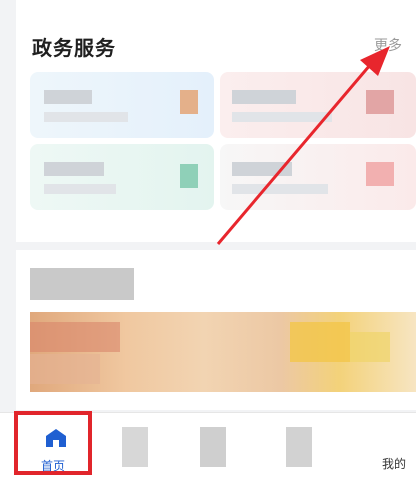 The image size is (416, 478). I want to click on tab-label: 我的, so click(393, 464).